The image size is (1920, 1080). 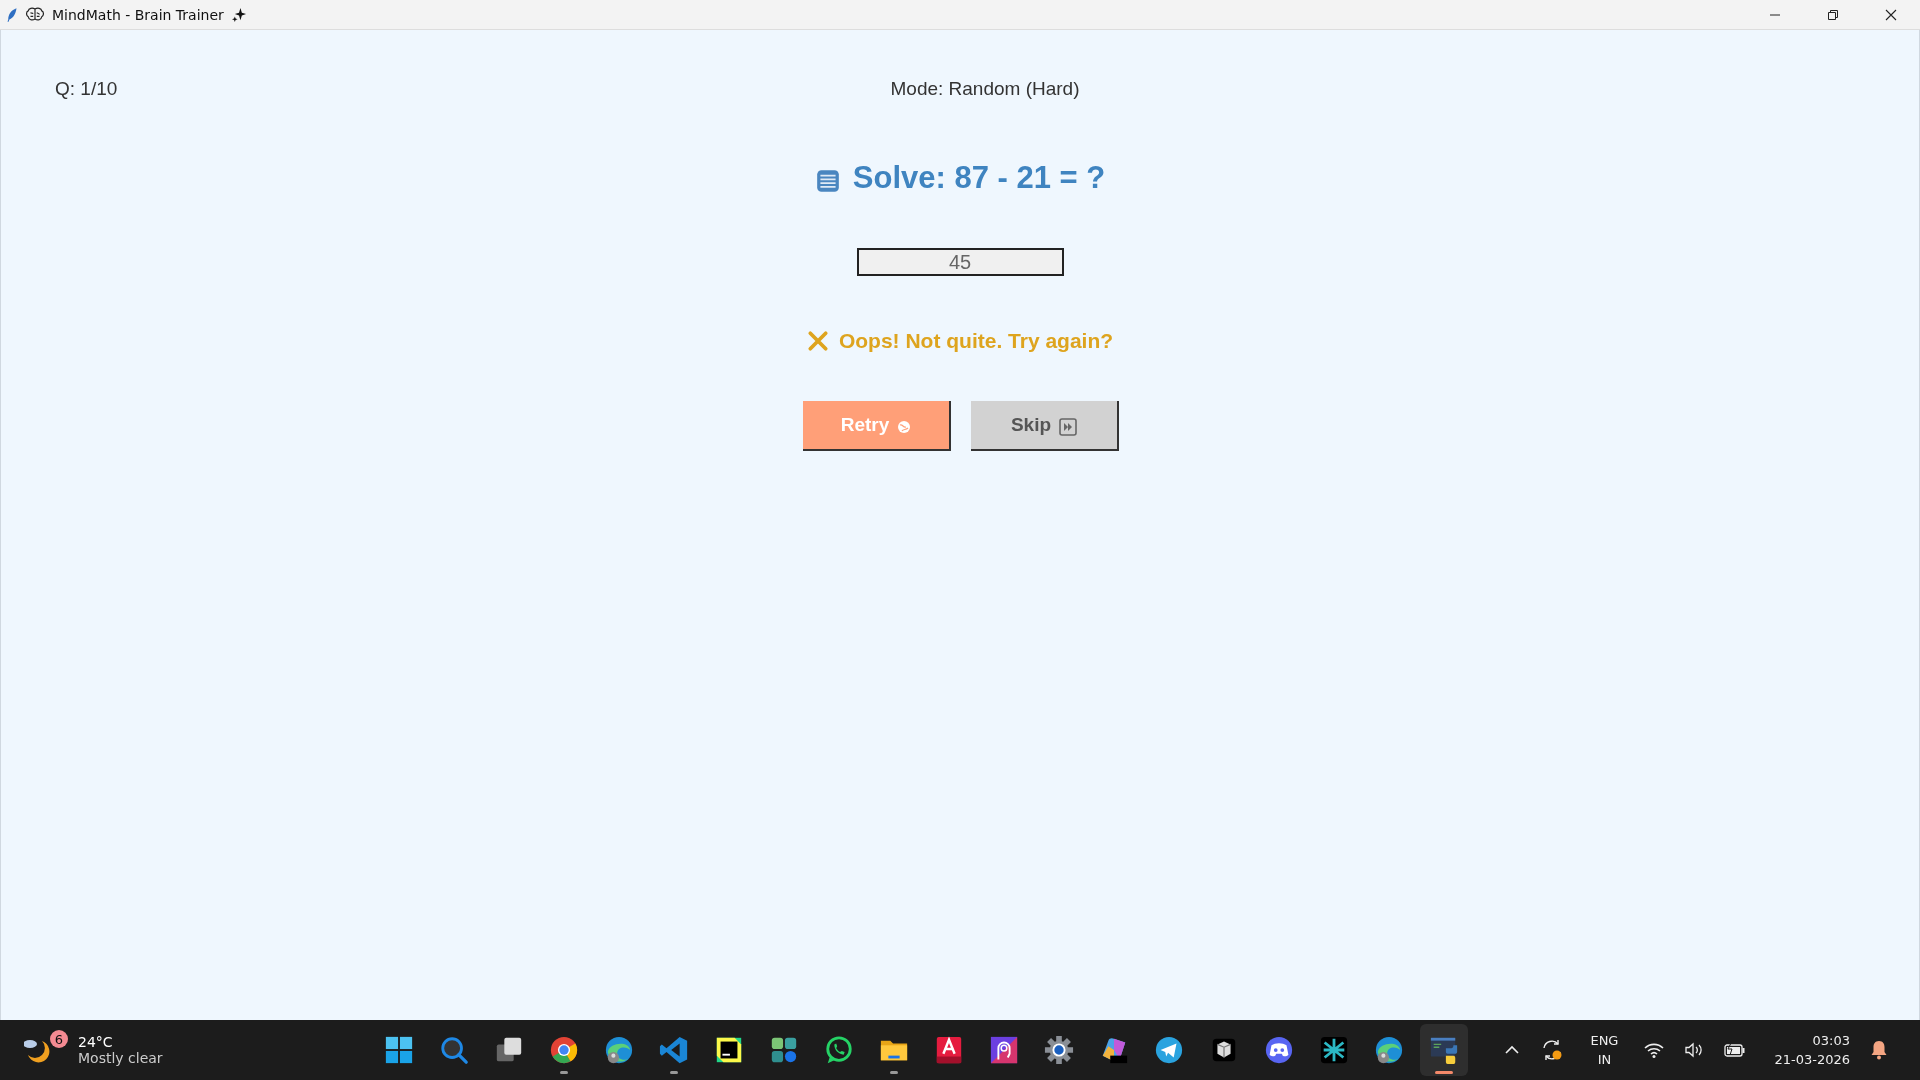 I want to click on paper-plane-icon, so click(x=1169, y=1050).